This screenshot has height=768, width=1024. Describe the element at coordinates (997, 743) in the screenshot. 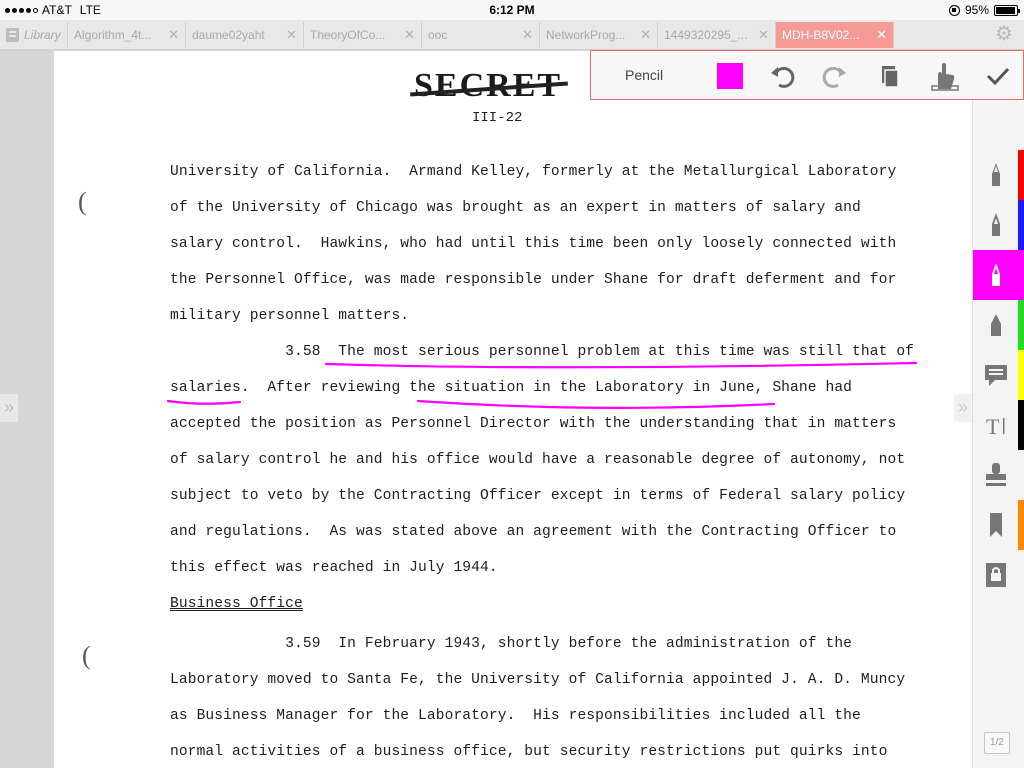

I see `page-indicator: 1/2` at that location.